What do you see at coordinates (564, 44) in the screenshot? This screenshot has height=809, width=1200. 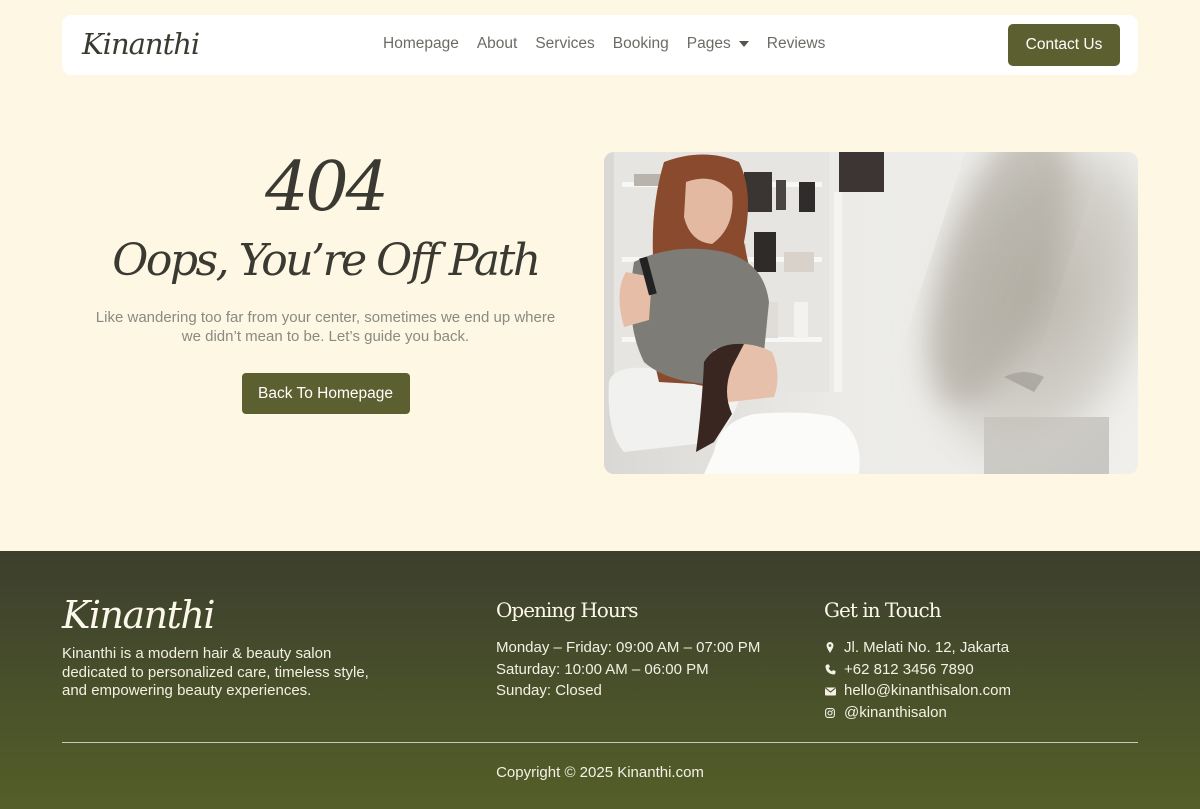 I see `nav-services: Services` at bounding box center [564, 44].